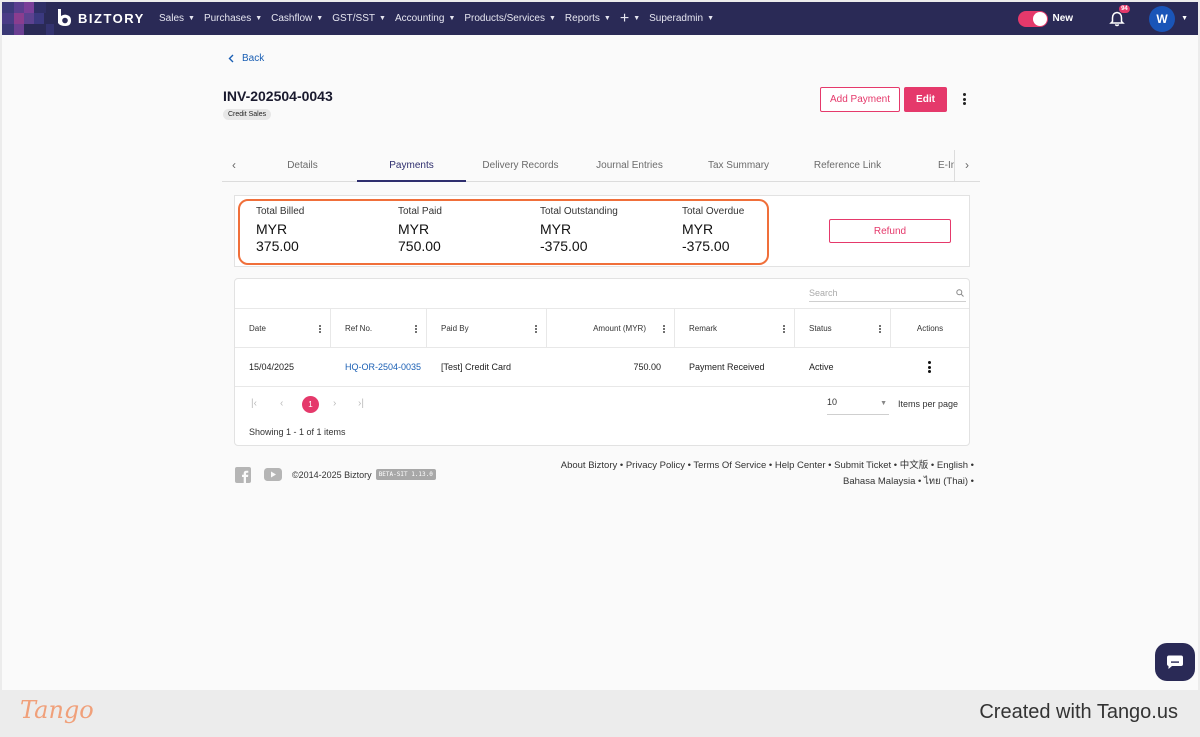 Image resolution: width=1200 pixels, height=737 pixels. I want to click on back-label: Back, so click(253, 58).